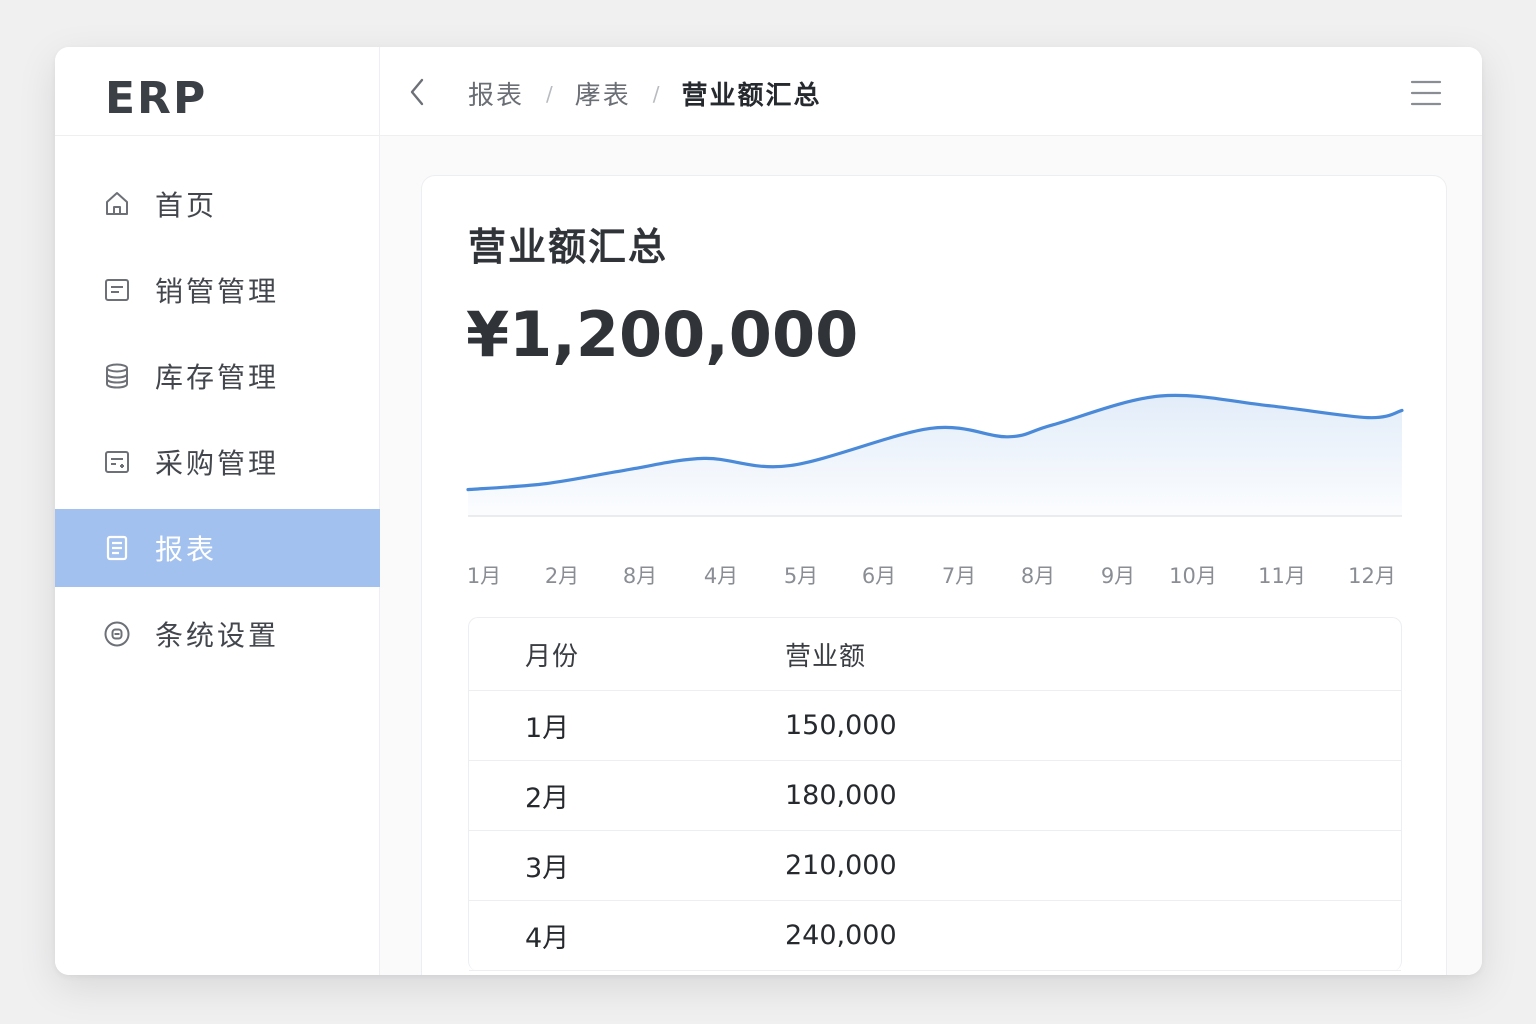 The image size is (1536, 1024). I want to click on sidebar-item-home: 首页, so click(217, 204).